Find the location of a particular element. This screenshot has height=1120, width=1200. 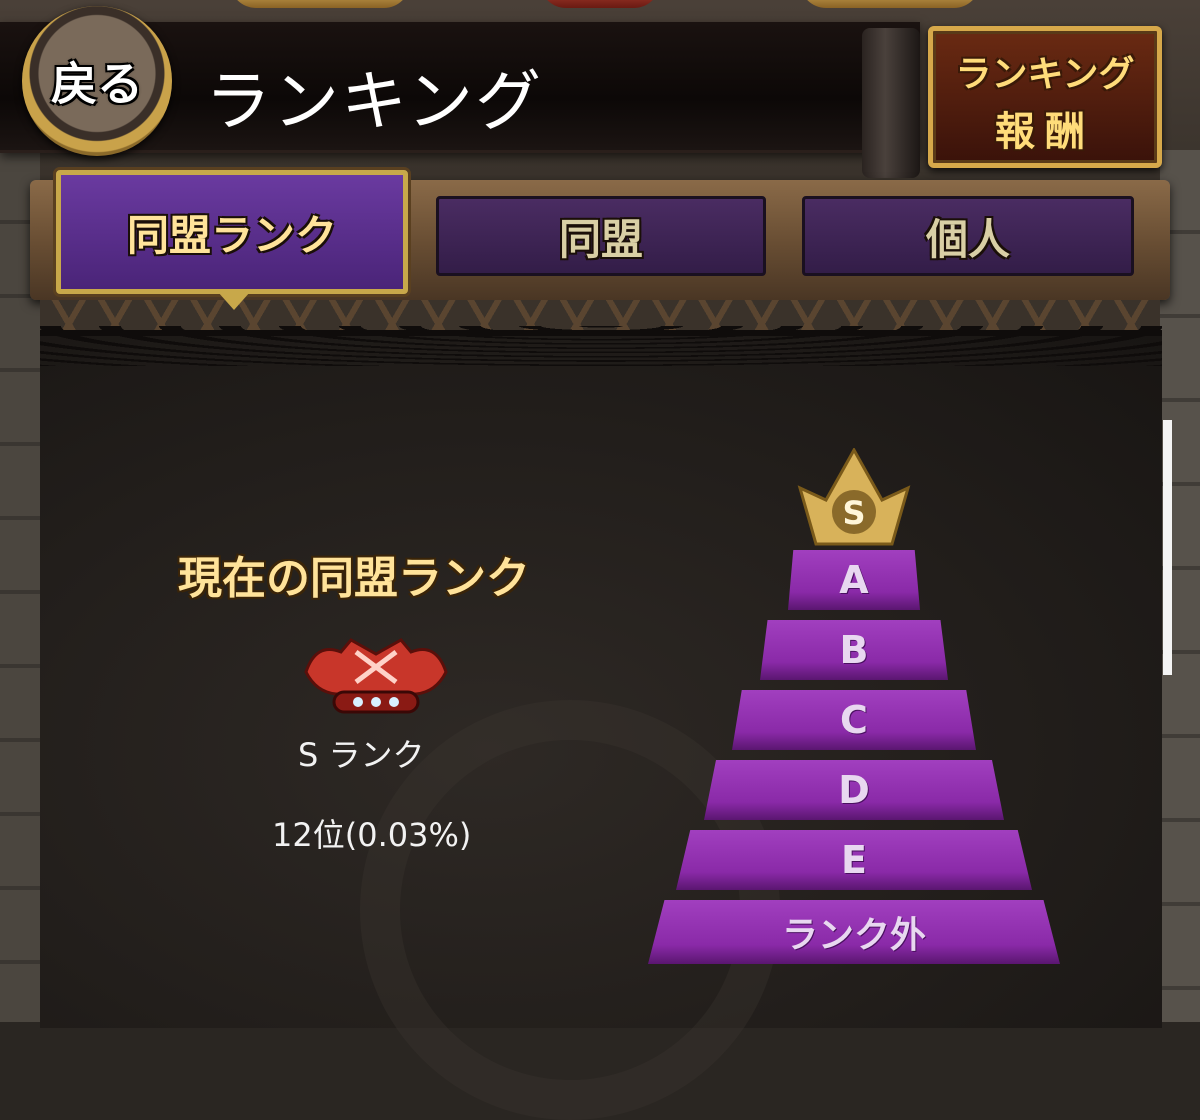

current-rank-heading: 現在の同盟ランク is located at coordinates (354, 578).